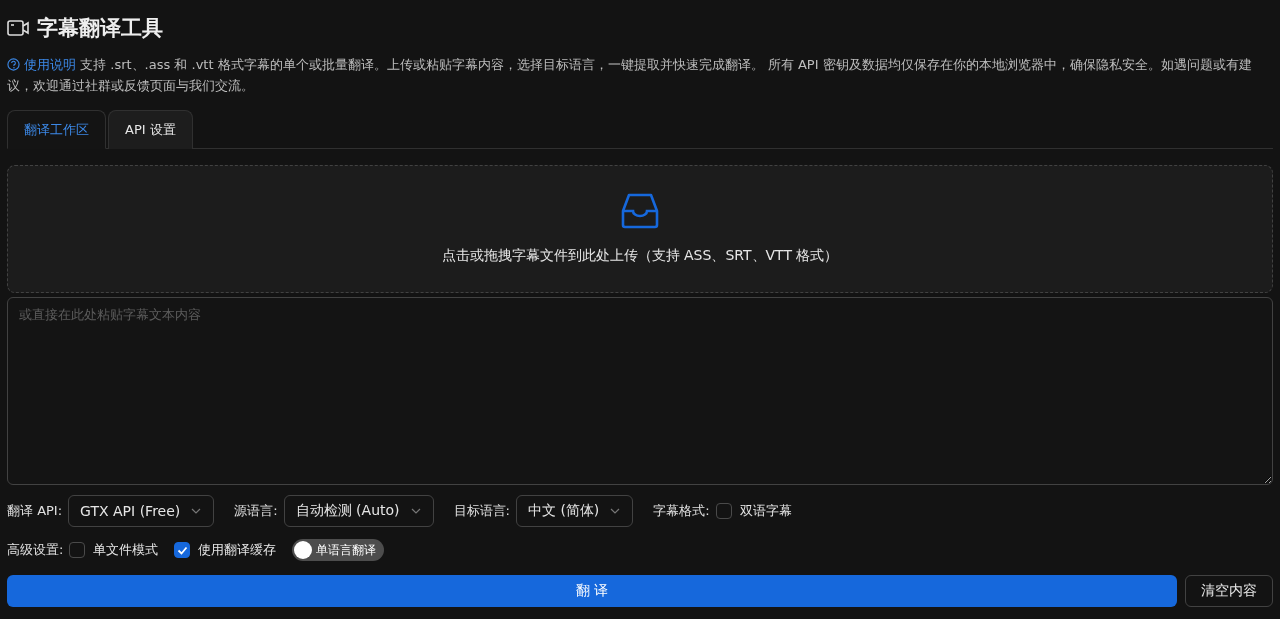 The image size is (1280, 619). What do you see at coordinates (630, 75) in the screenshot?
I see `intro-paragraph: 使用说明 支持 .srt、.ass 和 .vtt 格式字幕的单个或批量翻译。上传或粘贴字幕内容，选择目标语言，一键提取并快速完成翻译。 所有 API 密钥及数据均仅保存在你的本地浏览器中，确保隐私安全。如遇问题或有建议，欢迎通过社群或反馈页面与我们交流。` at bounding box center [630, 75].